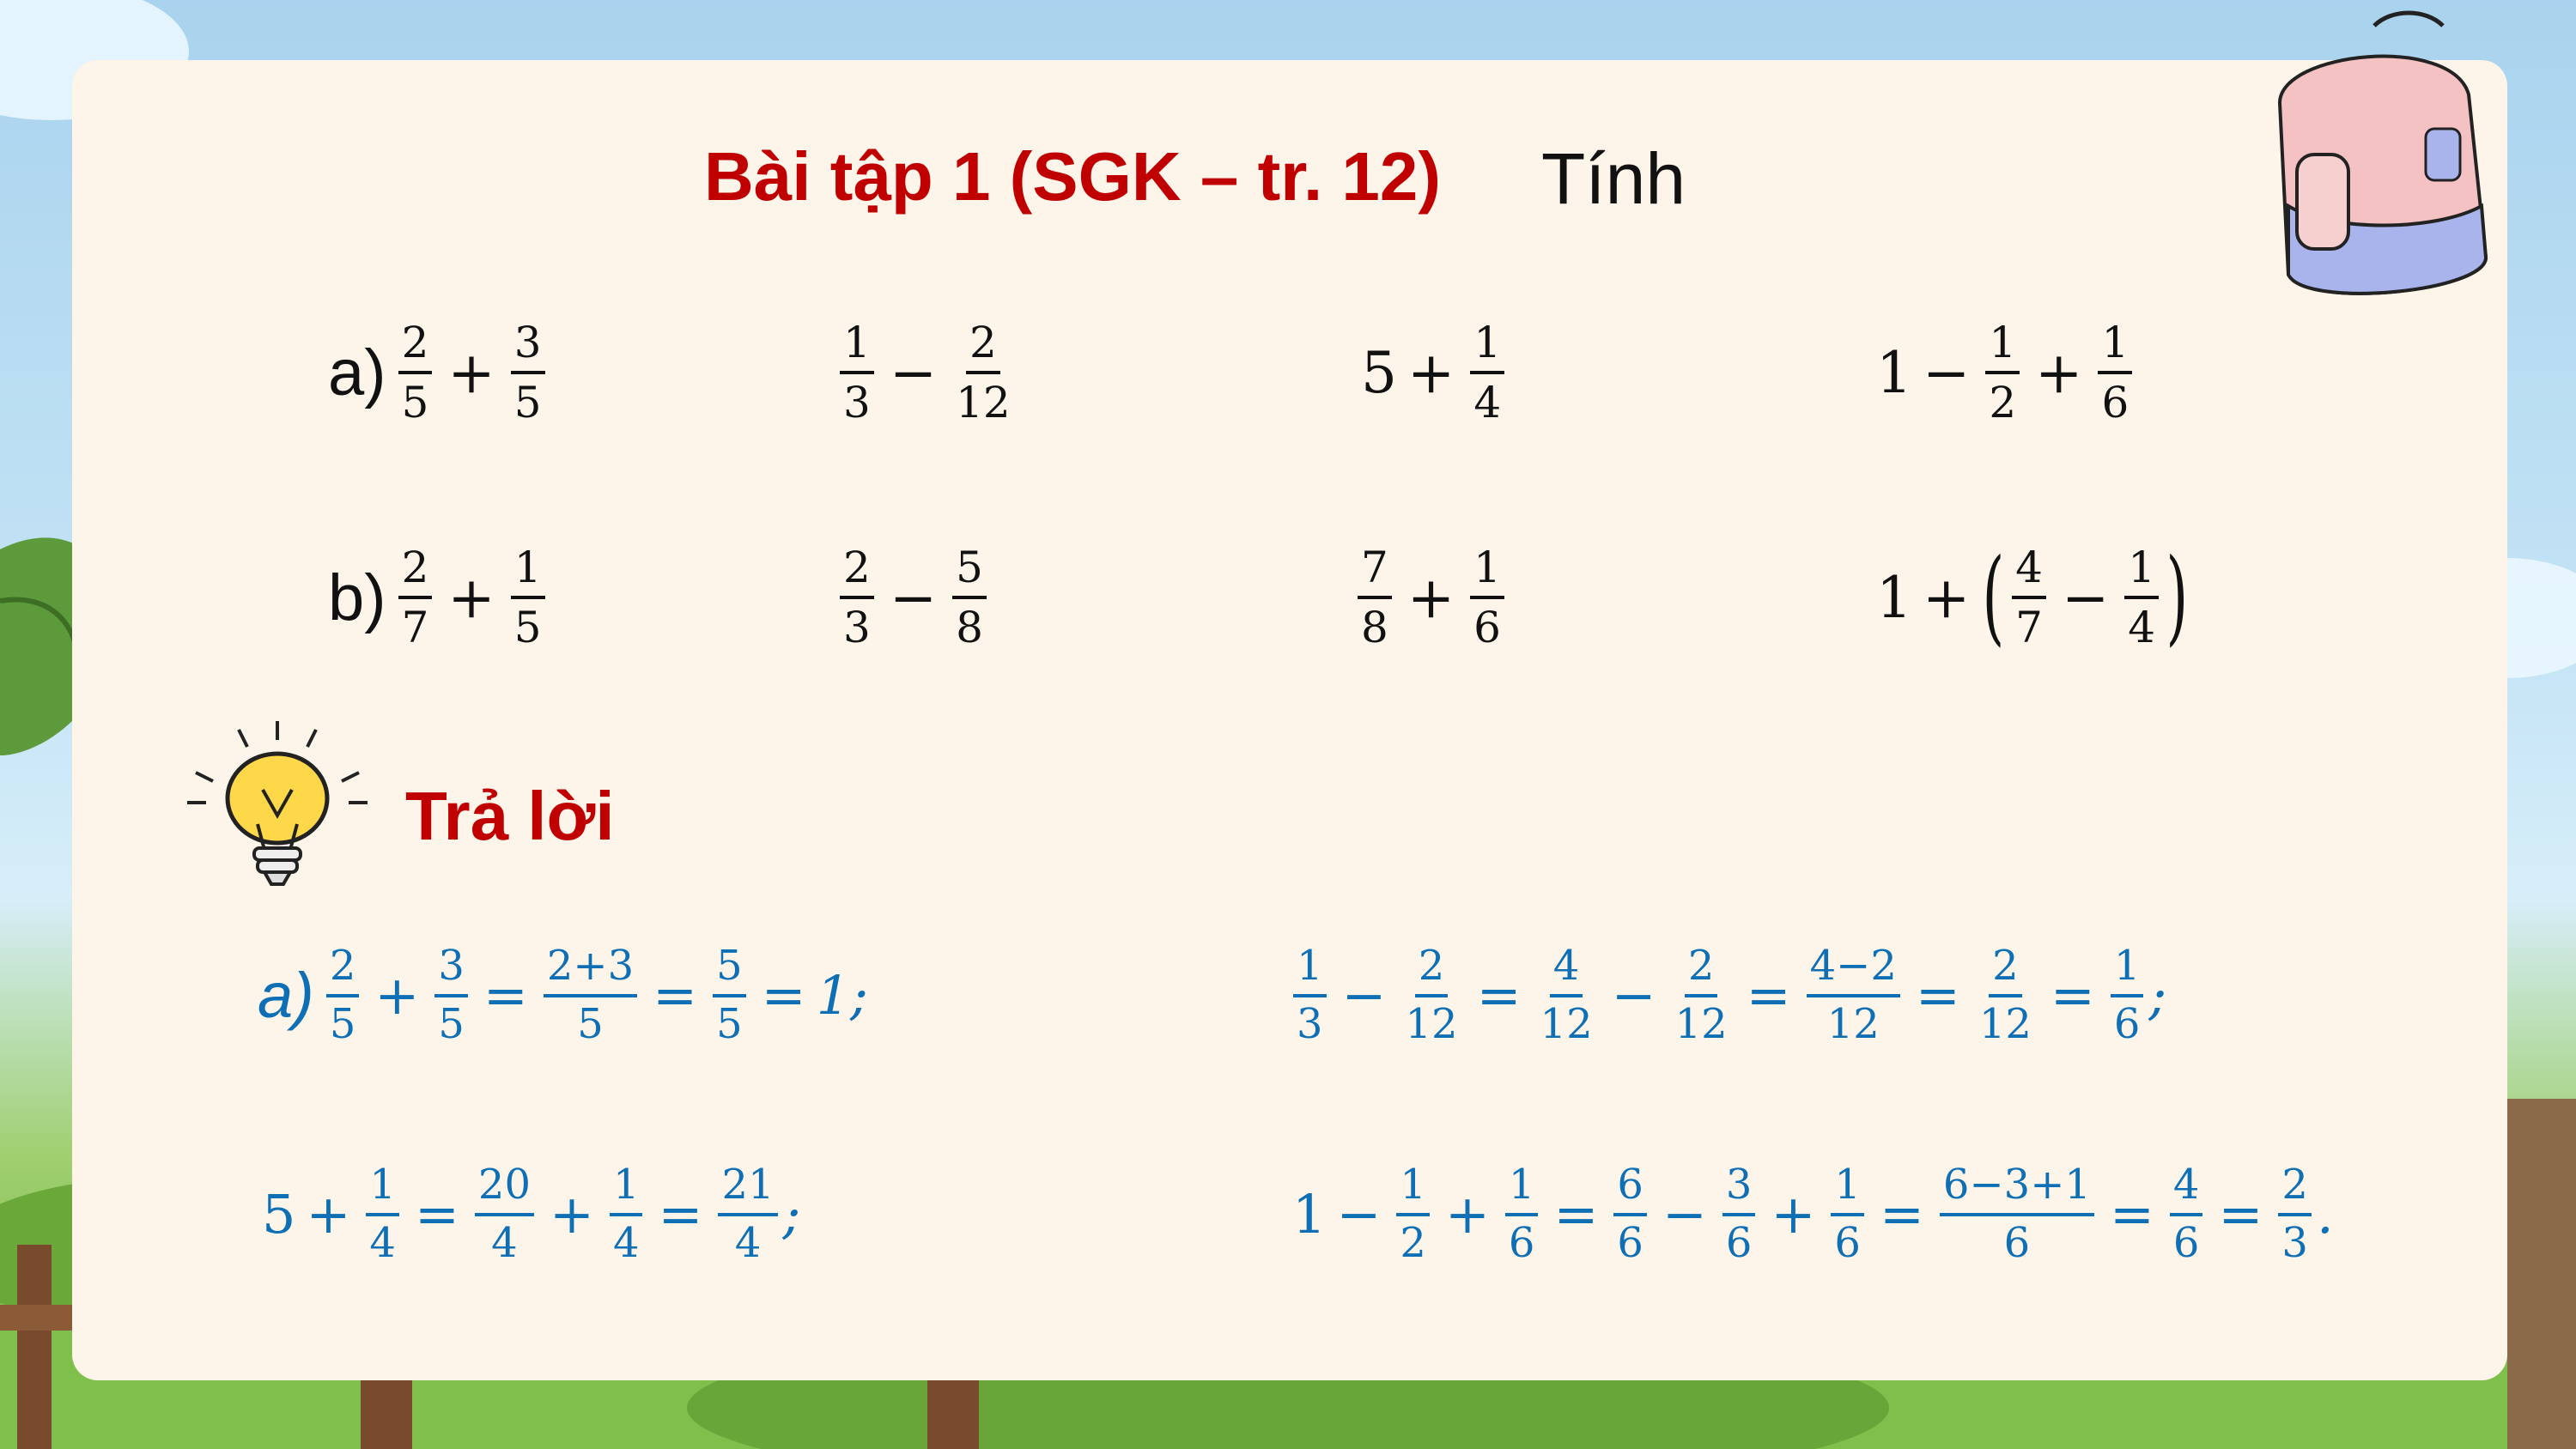  I want to click on result: 1;, so click(842, 996).